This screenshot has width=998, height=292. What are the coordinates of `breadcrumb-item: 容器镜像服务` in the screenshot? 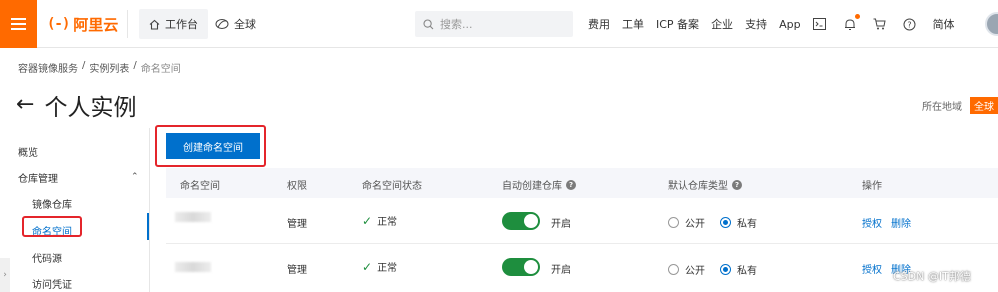 It's located at (48, 67).